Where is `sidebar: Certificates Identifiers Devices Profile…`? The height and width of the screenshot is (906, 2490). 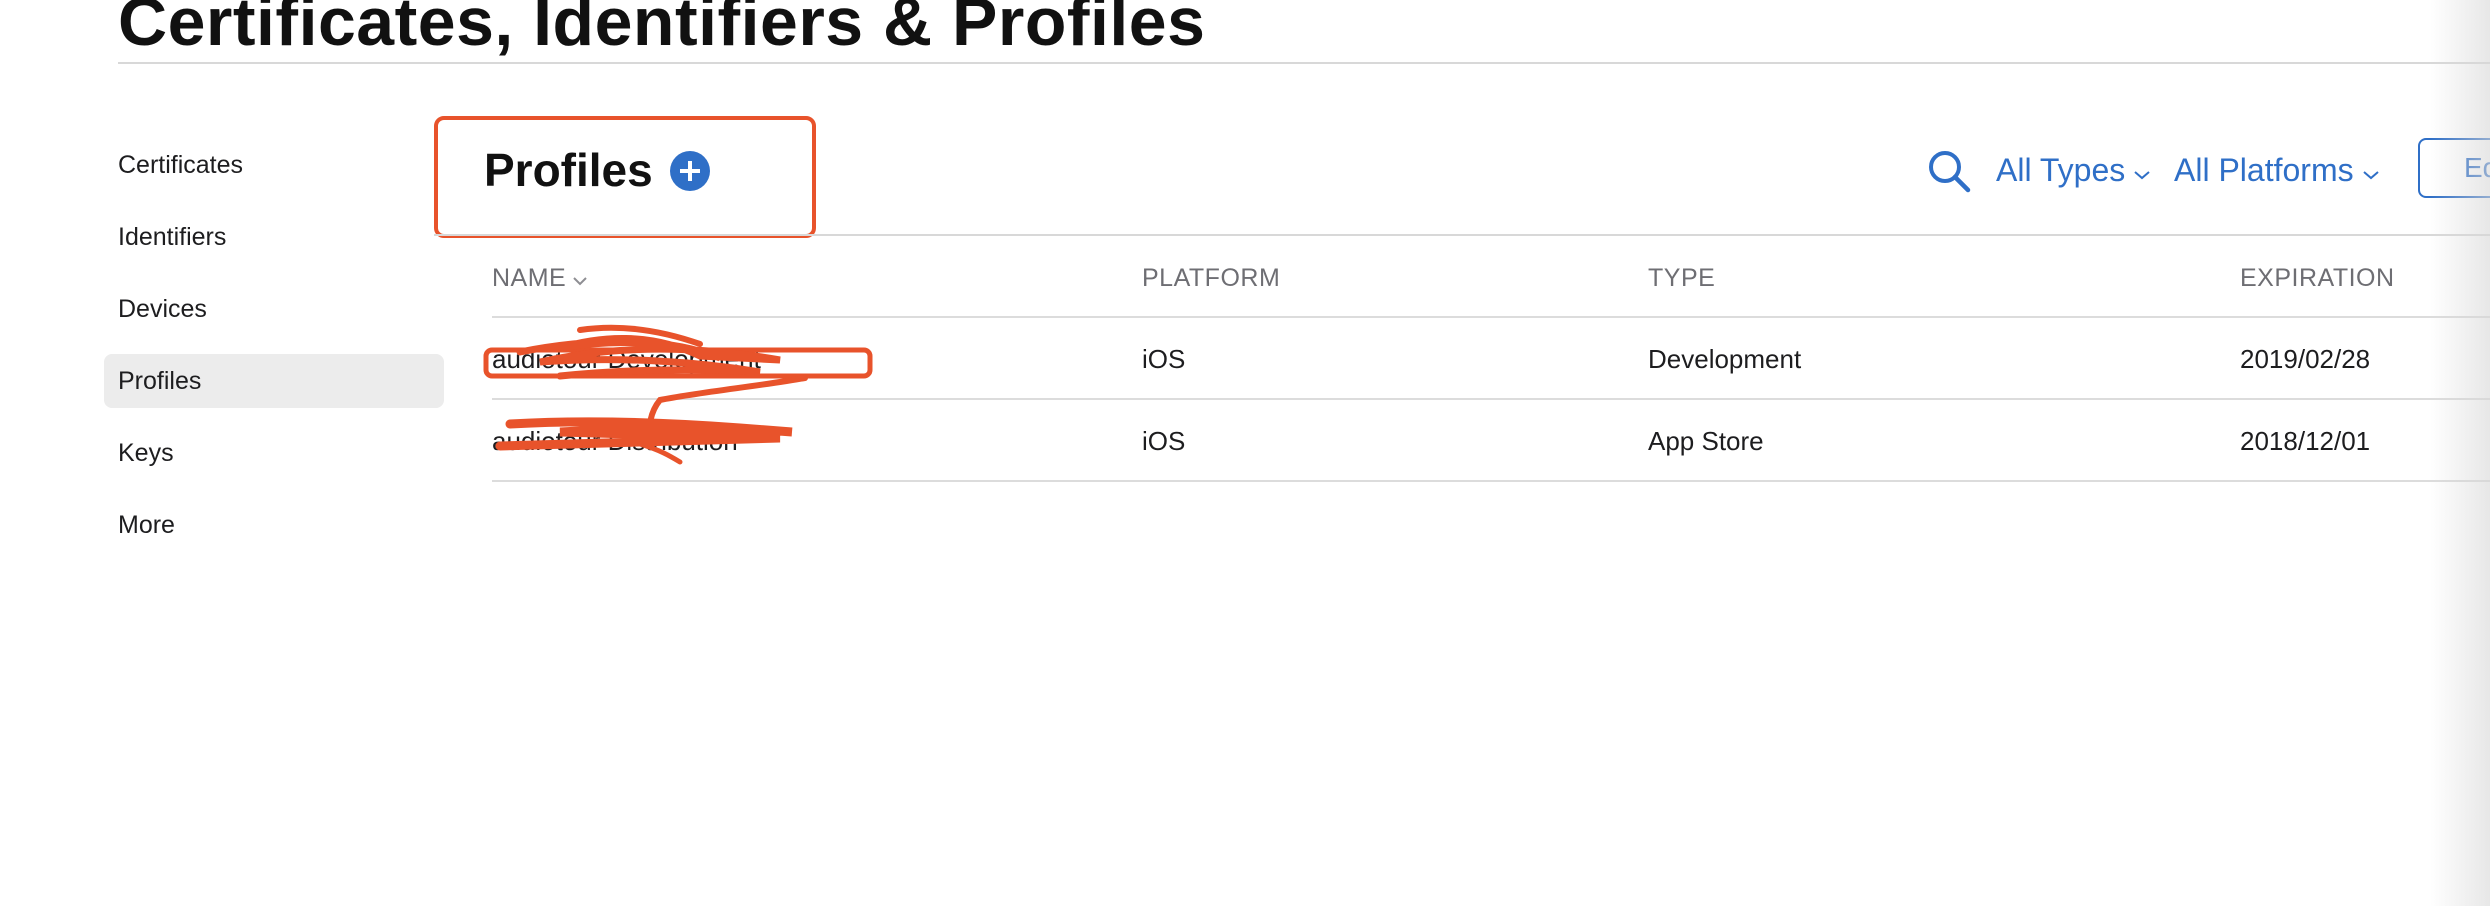 sidebar: Certificates Identifiers Devices Profile… is located at coordinates (274, 354).